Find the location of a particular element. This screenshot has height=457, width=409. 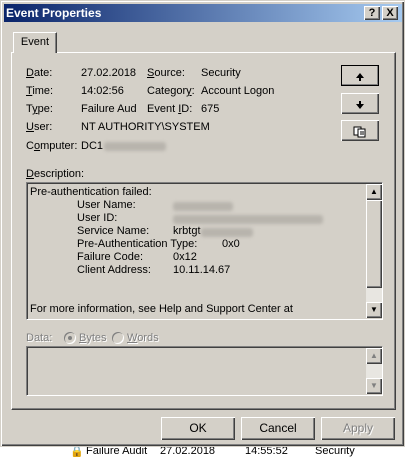

description-line: Failure Code: is located at coordinates (110, 257).